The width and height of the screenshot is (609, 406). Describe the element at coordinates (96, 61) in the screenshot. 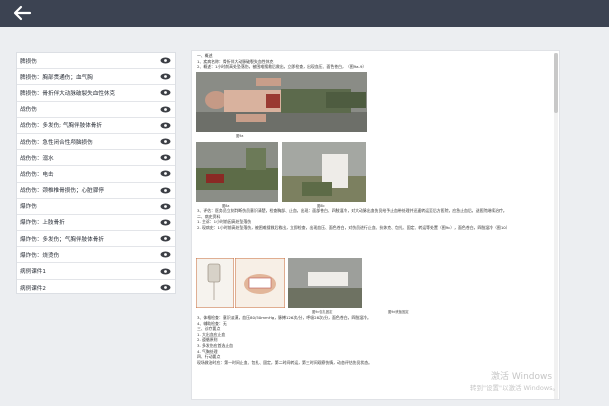

I see `list-item: 脾损伤` at that location.